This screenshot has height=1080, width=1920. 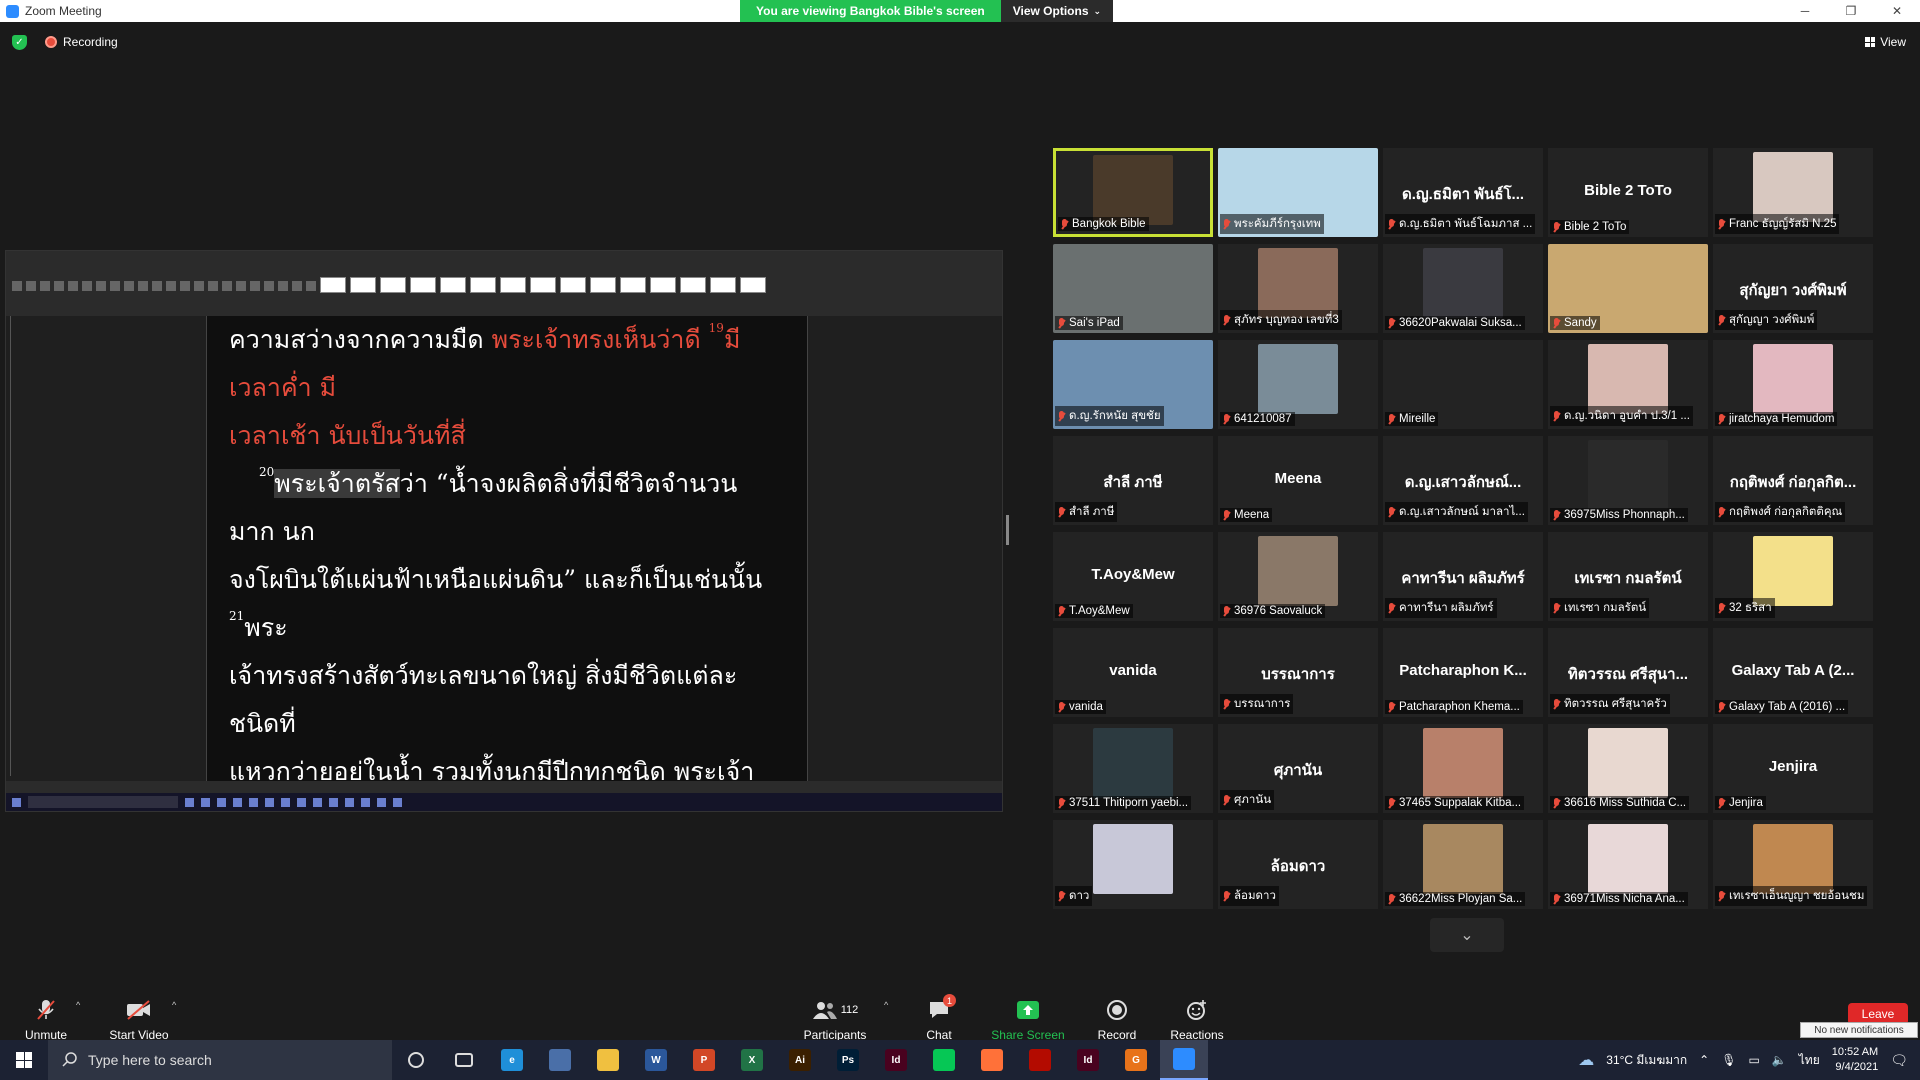 I want to click on clock-time: 10:52 AM, so click(x=1855, y=1052).